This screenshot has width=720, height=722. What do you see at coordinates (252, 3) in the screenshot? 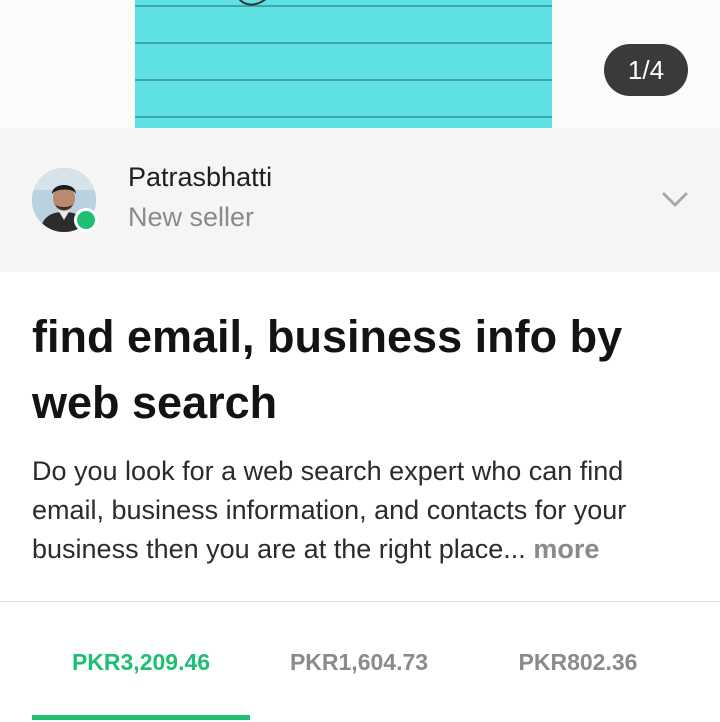
I see `handwriting-stroke` at bounding box center [252, 3].